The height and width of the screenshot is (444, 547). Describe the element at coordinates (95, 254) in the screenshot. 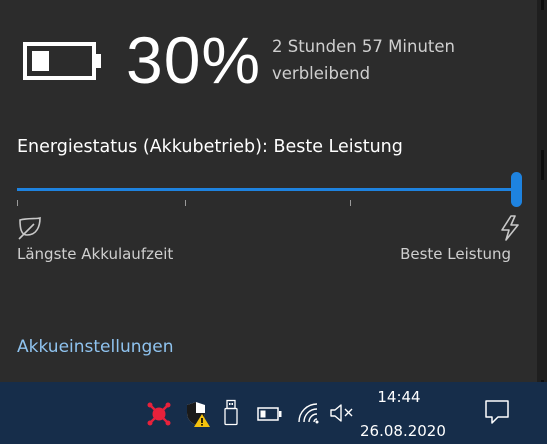

I see `slider-min-label: Längste Akkulaufzeit` at that location.